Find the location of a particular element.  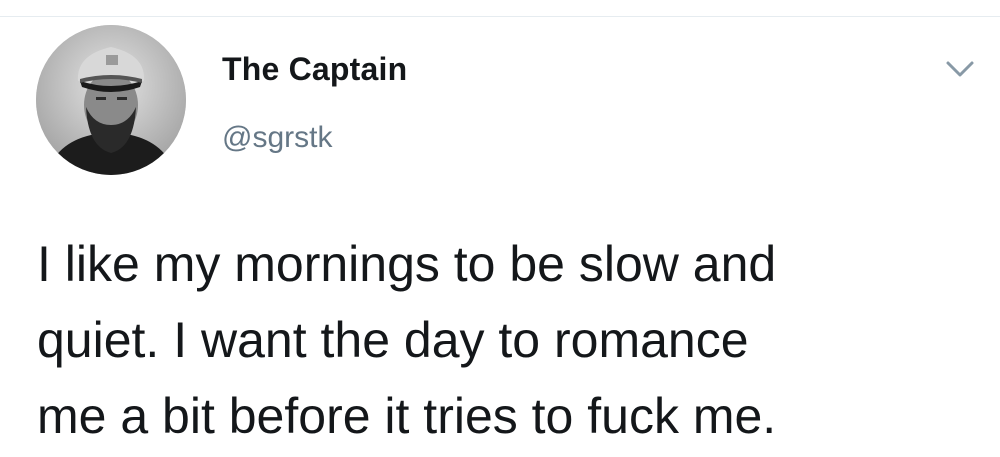

chevron-down-icon is located at coordinates (960, 69).